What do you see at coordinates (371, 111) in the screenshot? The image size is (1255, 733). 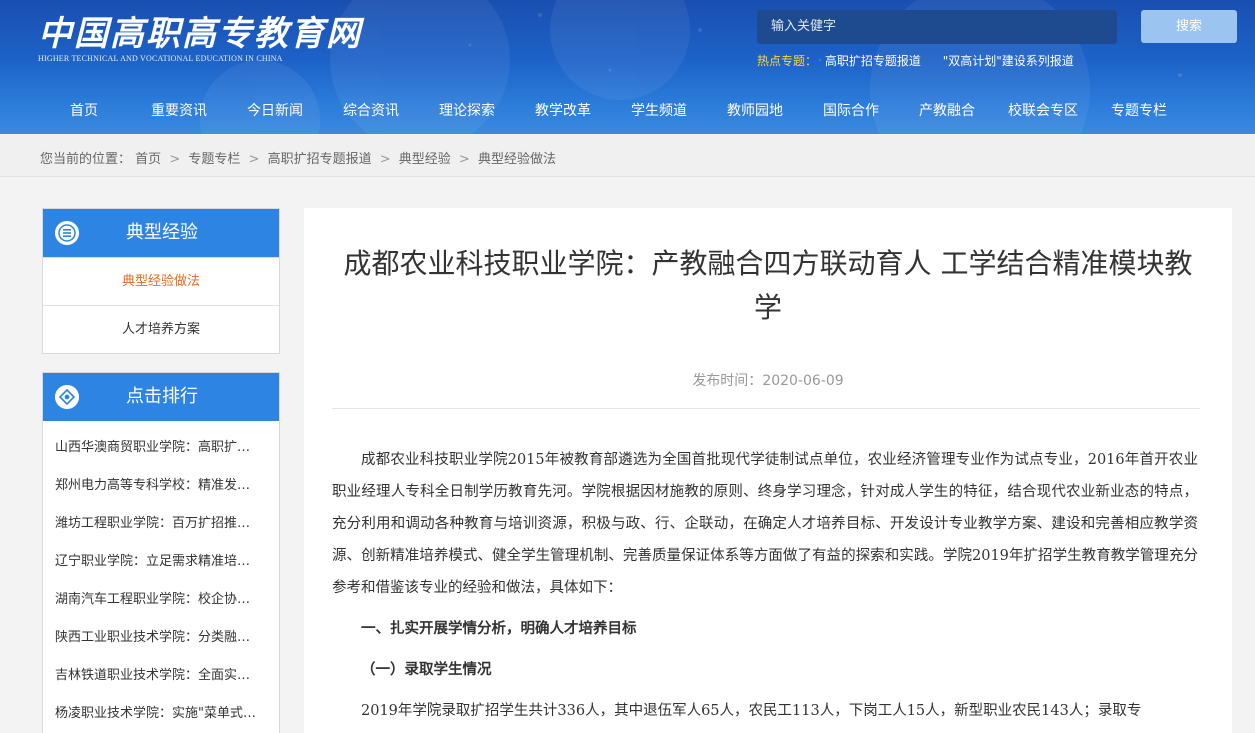 I see `nav-item-general-news: 综合资讯` at bounding box center [371, 111].